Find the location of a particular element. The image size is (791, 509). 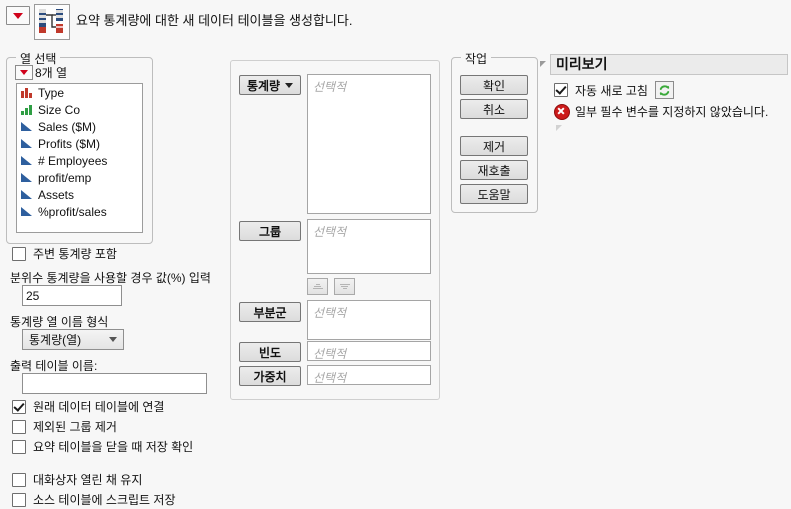

include-marginal-checkbox: 주변 통계량 포함 is located at coordinates (64, 253).